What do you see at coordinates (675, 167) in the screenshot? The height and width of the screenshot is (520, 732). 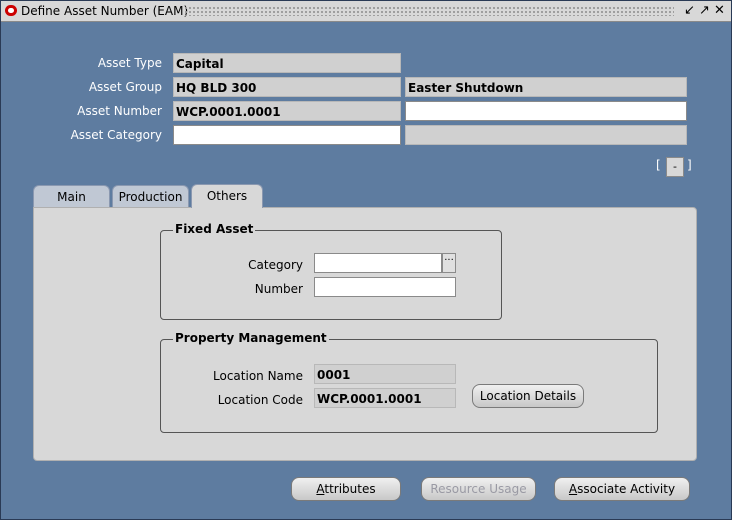 I see `folder-button: -` at bounding box center [675, 167].